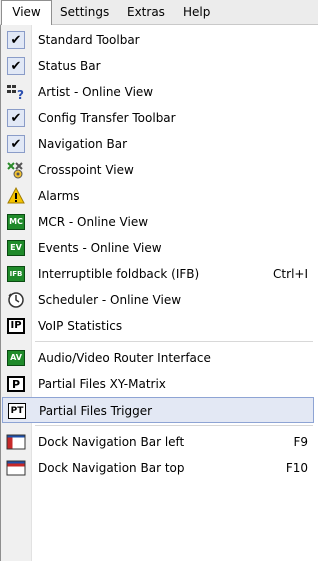  Describe the element at coordinates (86, 170) in the screenshot. I see `menu-item-label: Crosspoint View` at that location.